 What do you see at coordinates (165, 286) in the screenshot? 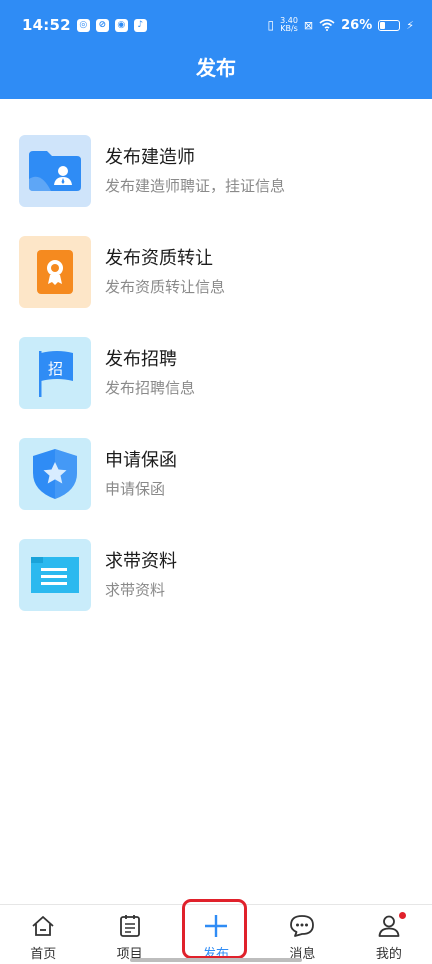
I see `menu-item-subtitle: 发布资质转让信息` at bounding box center [165, 286].